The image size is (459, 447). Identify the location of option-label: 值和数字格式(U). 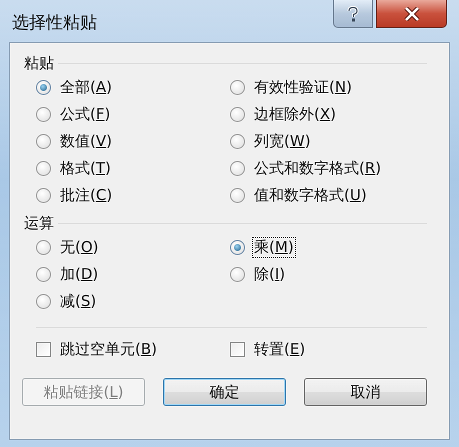
(310, 195).